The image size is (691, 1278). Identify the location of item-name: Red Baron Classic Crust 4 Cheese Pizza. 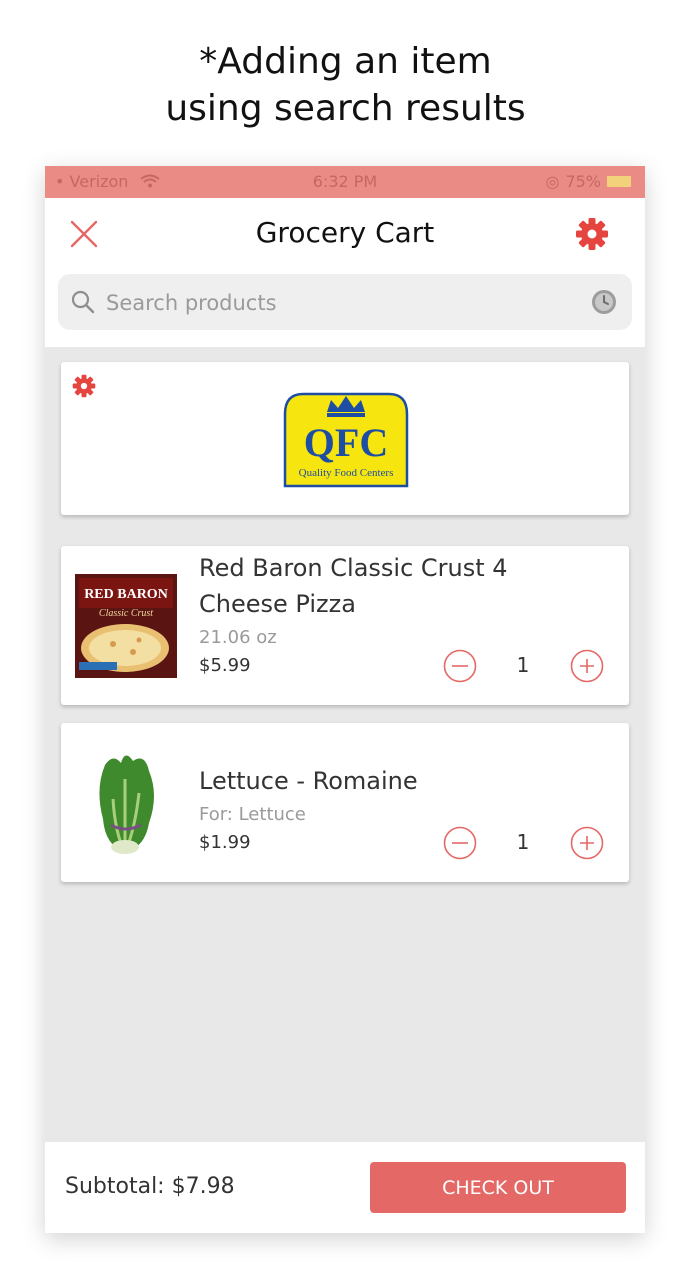
(353, 586).